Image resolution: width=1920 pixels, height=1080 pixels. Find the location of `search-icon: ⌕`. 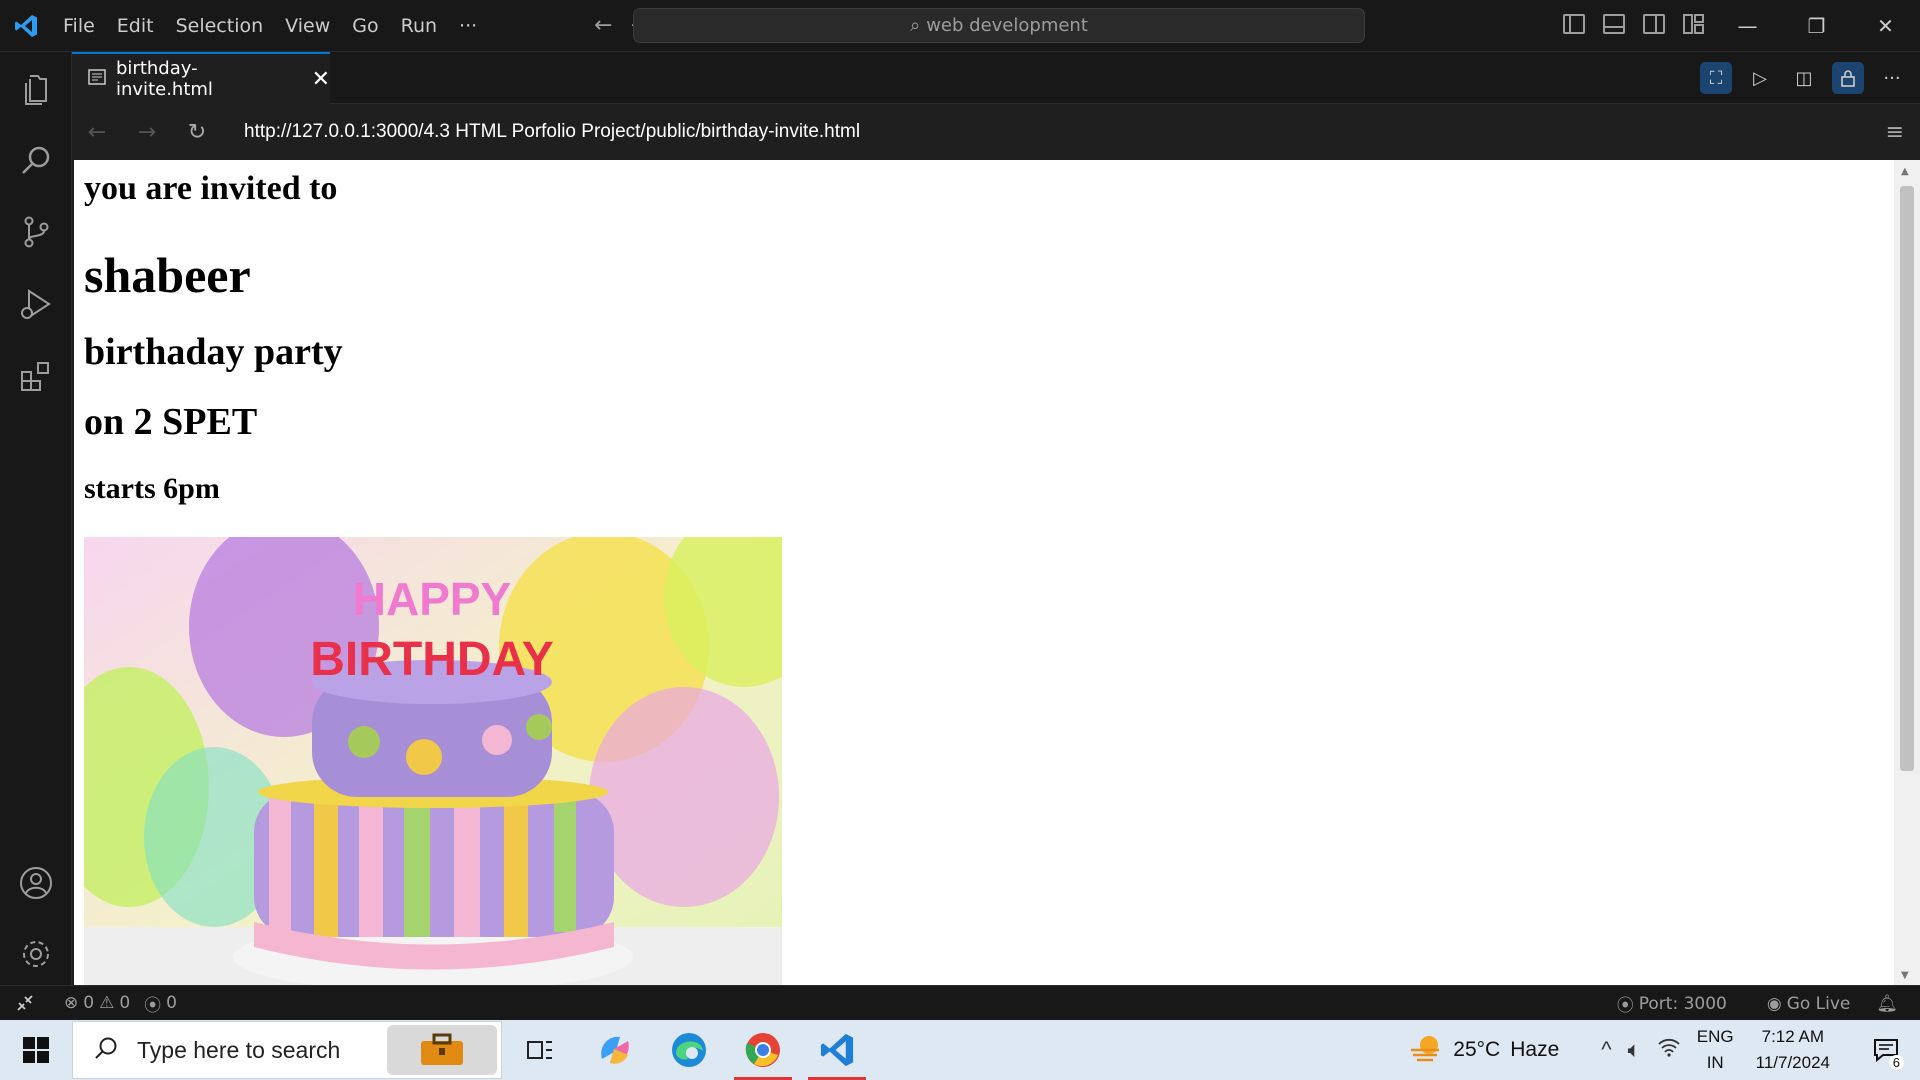

search-icon: ⌕ is located at coordinates (915, 25).